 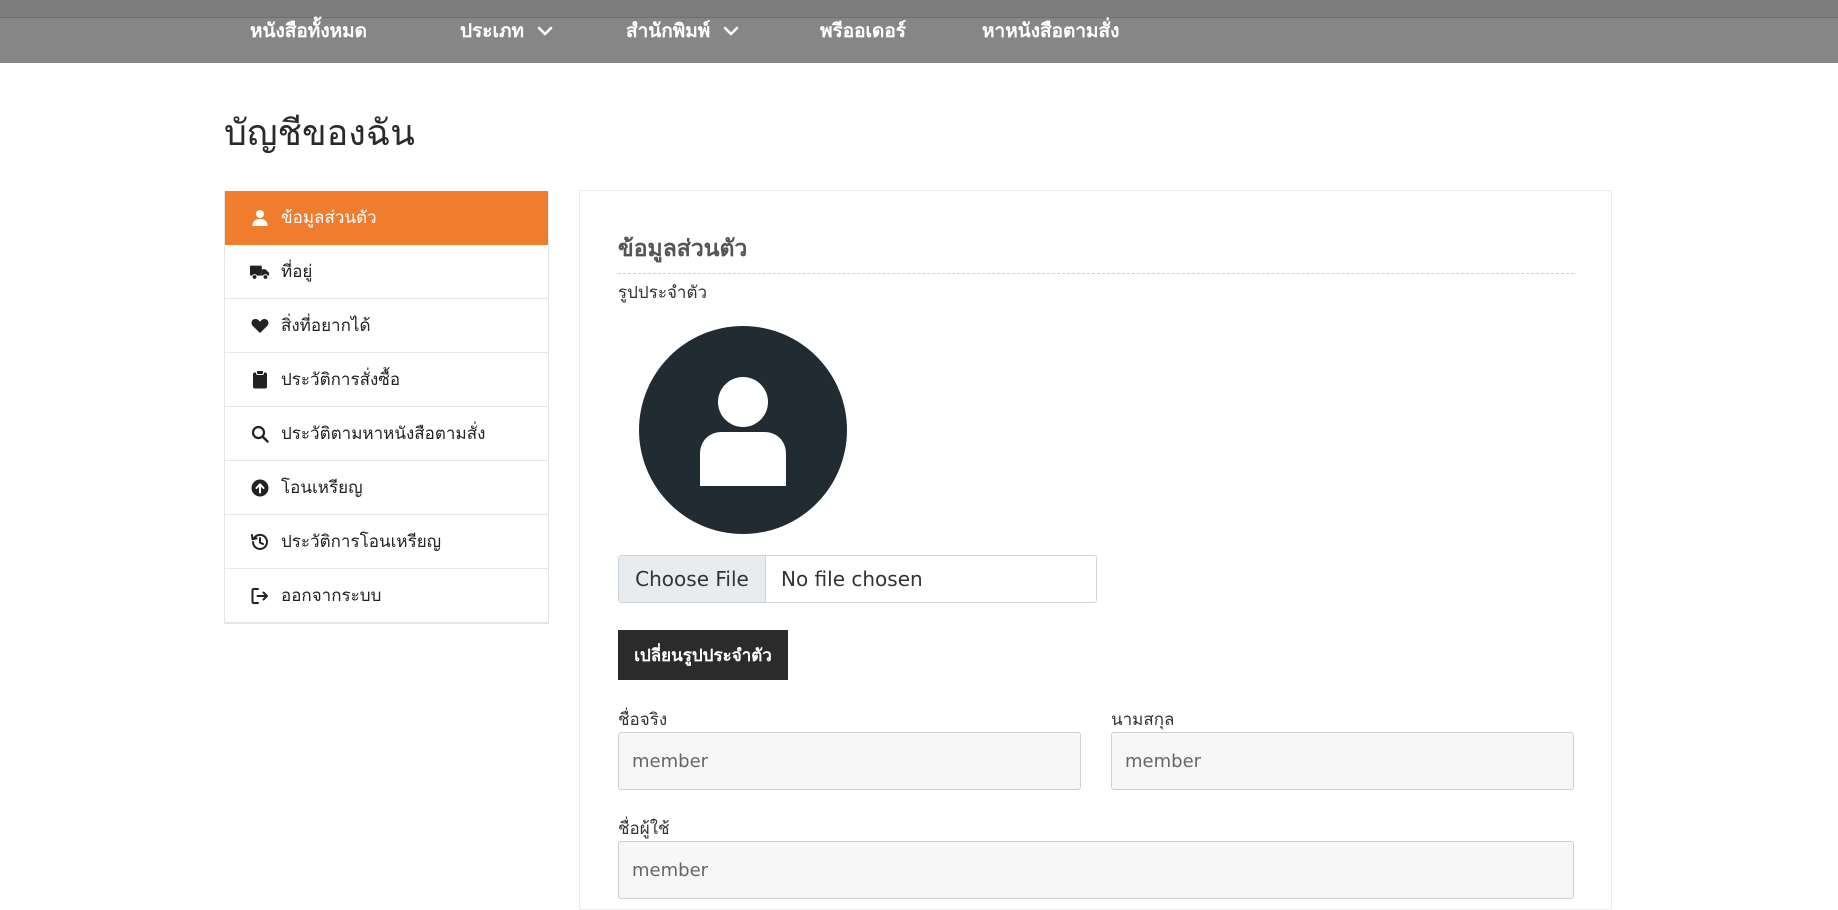 What do you see at coordinates (683, 249) in the screenshot?
I see `section-title: ข้อมูลส่วนตัว` at bounding box center [683, 249].